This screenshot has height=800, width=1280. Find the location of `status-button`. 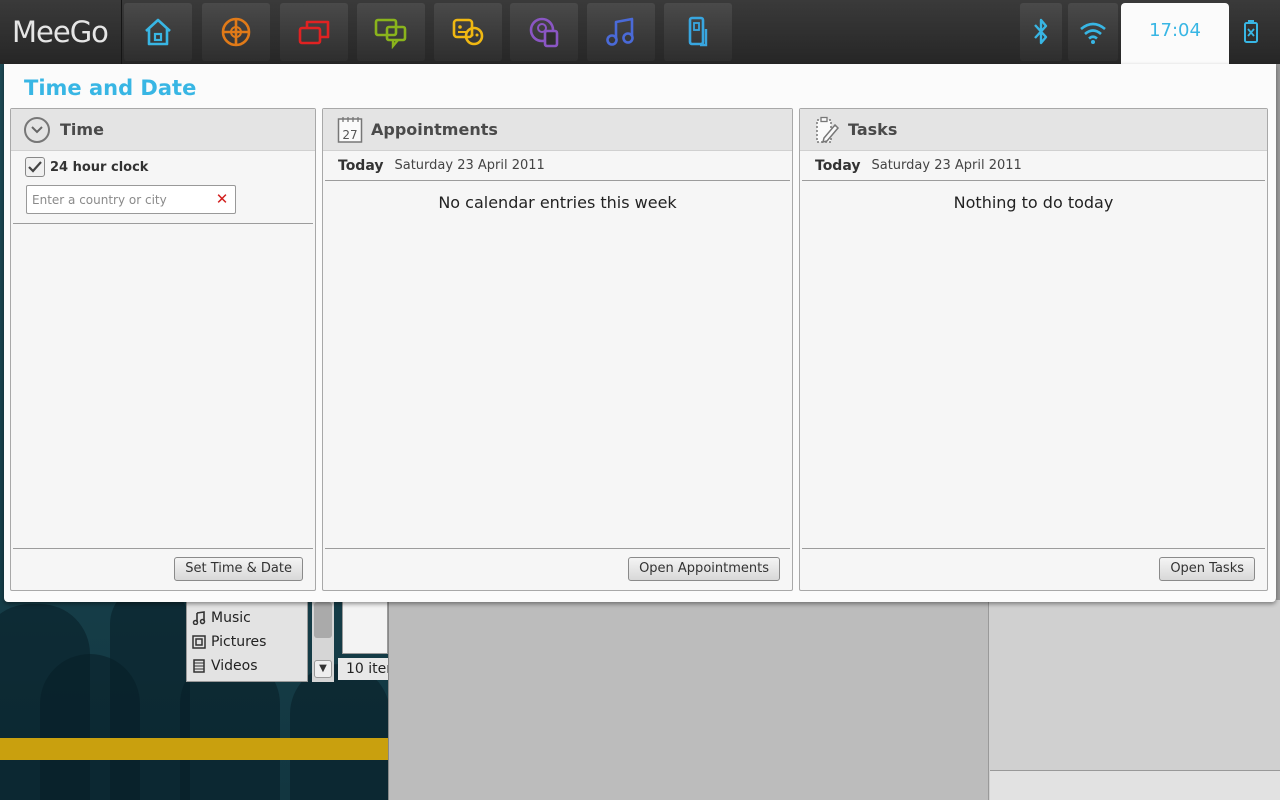

status-button is located at coordinates (391, 32).